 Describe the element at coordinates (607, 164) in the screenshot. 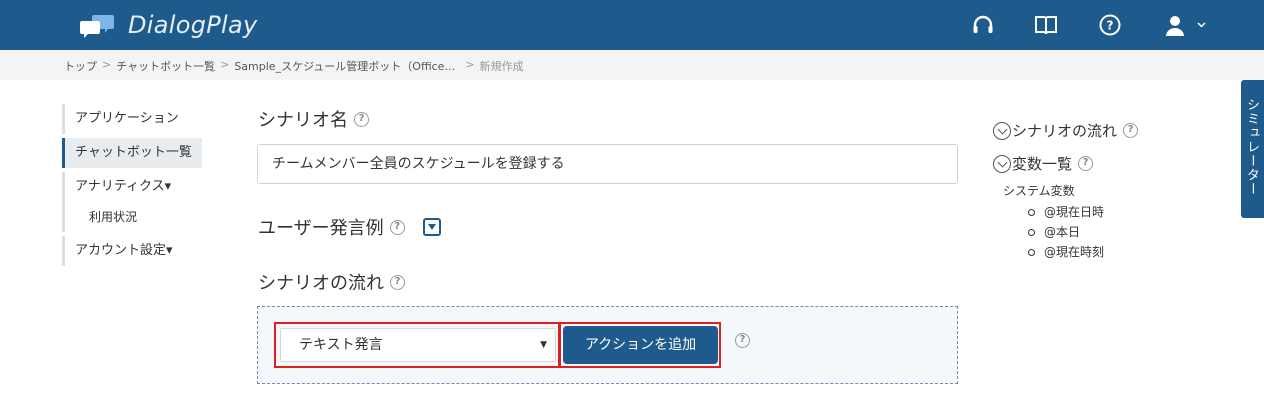

I see `scenario-name-input: チームメンバー全員のスケジュールを登録する` at that location.